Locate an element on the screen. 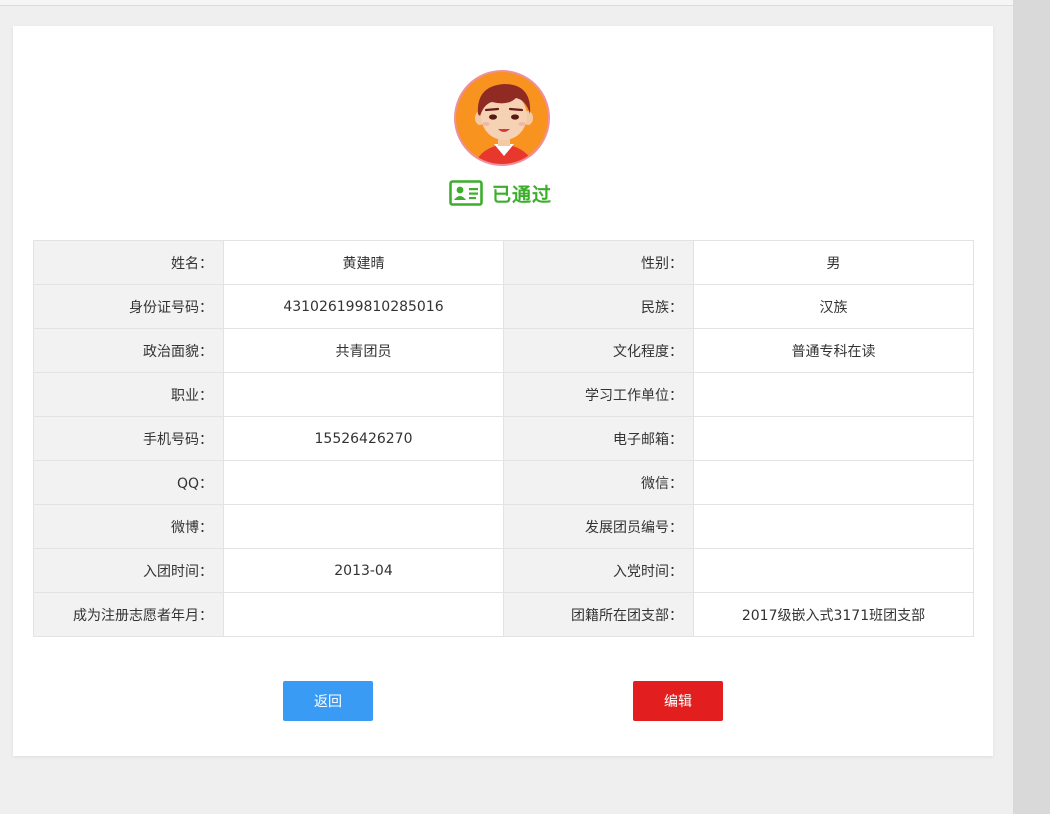 This screenshot has width=1050, height=814. table-row: 手机号码： 15526426270 电子邮箱： is located at coordinates (503, 438).